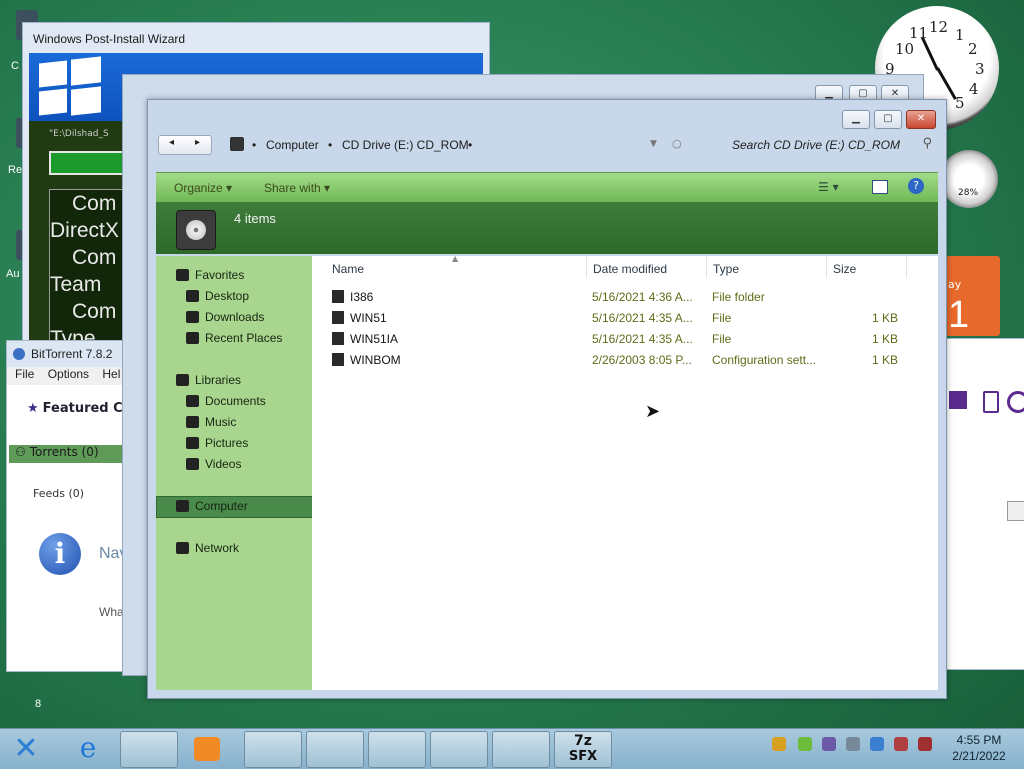 The width and height of the screenshot is (1024, 769). I want to click on nav-computer: Computer, so click(212, 506).